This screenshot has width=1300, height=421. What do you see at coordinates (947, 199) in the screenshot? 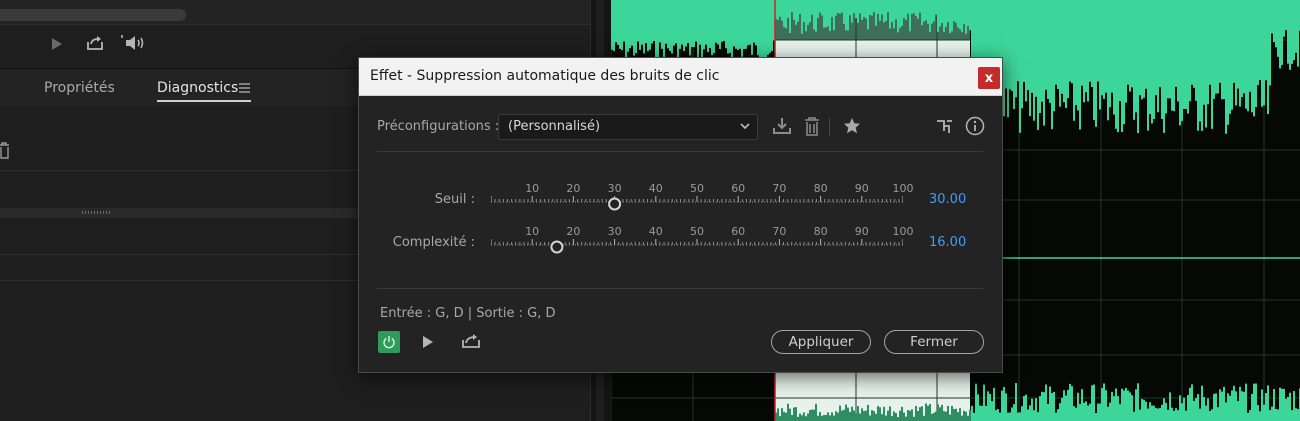
I see `threshold-value: 30.00` at bounding box center [947, 199].